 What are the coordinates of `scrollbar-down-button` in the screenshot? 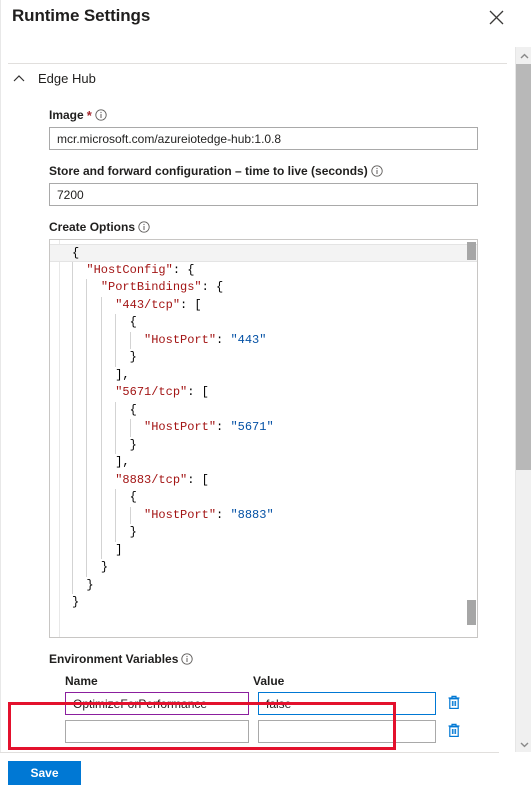 It's located at (523, 743).